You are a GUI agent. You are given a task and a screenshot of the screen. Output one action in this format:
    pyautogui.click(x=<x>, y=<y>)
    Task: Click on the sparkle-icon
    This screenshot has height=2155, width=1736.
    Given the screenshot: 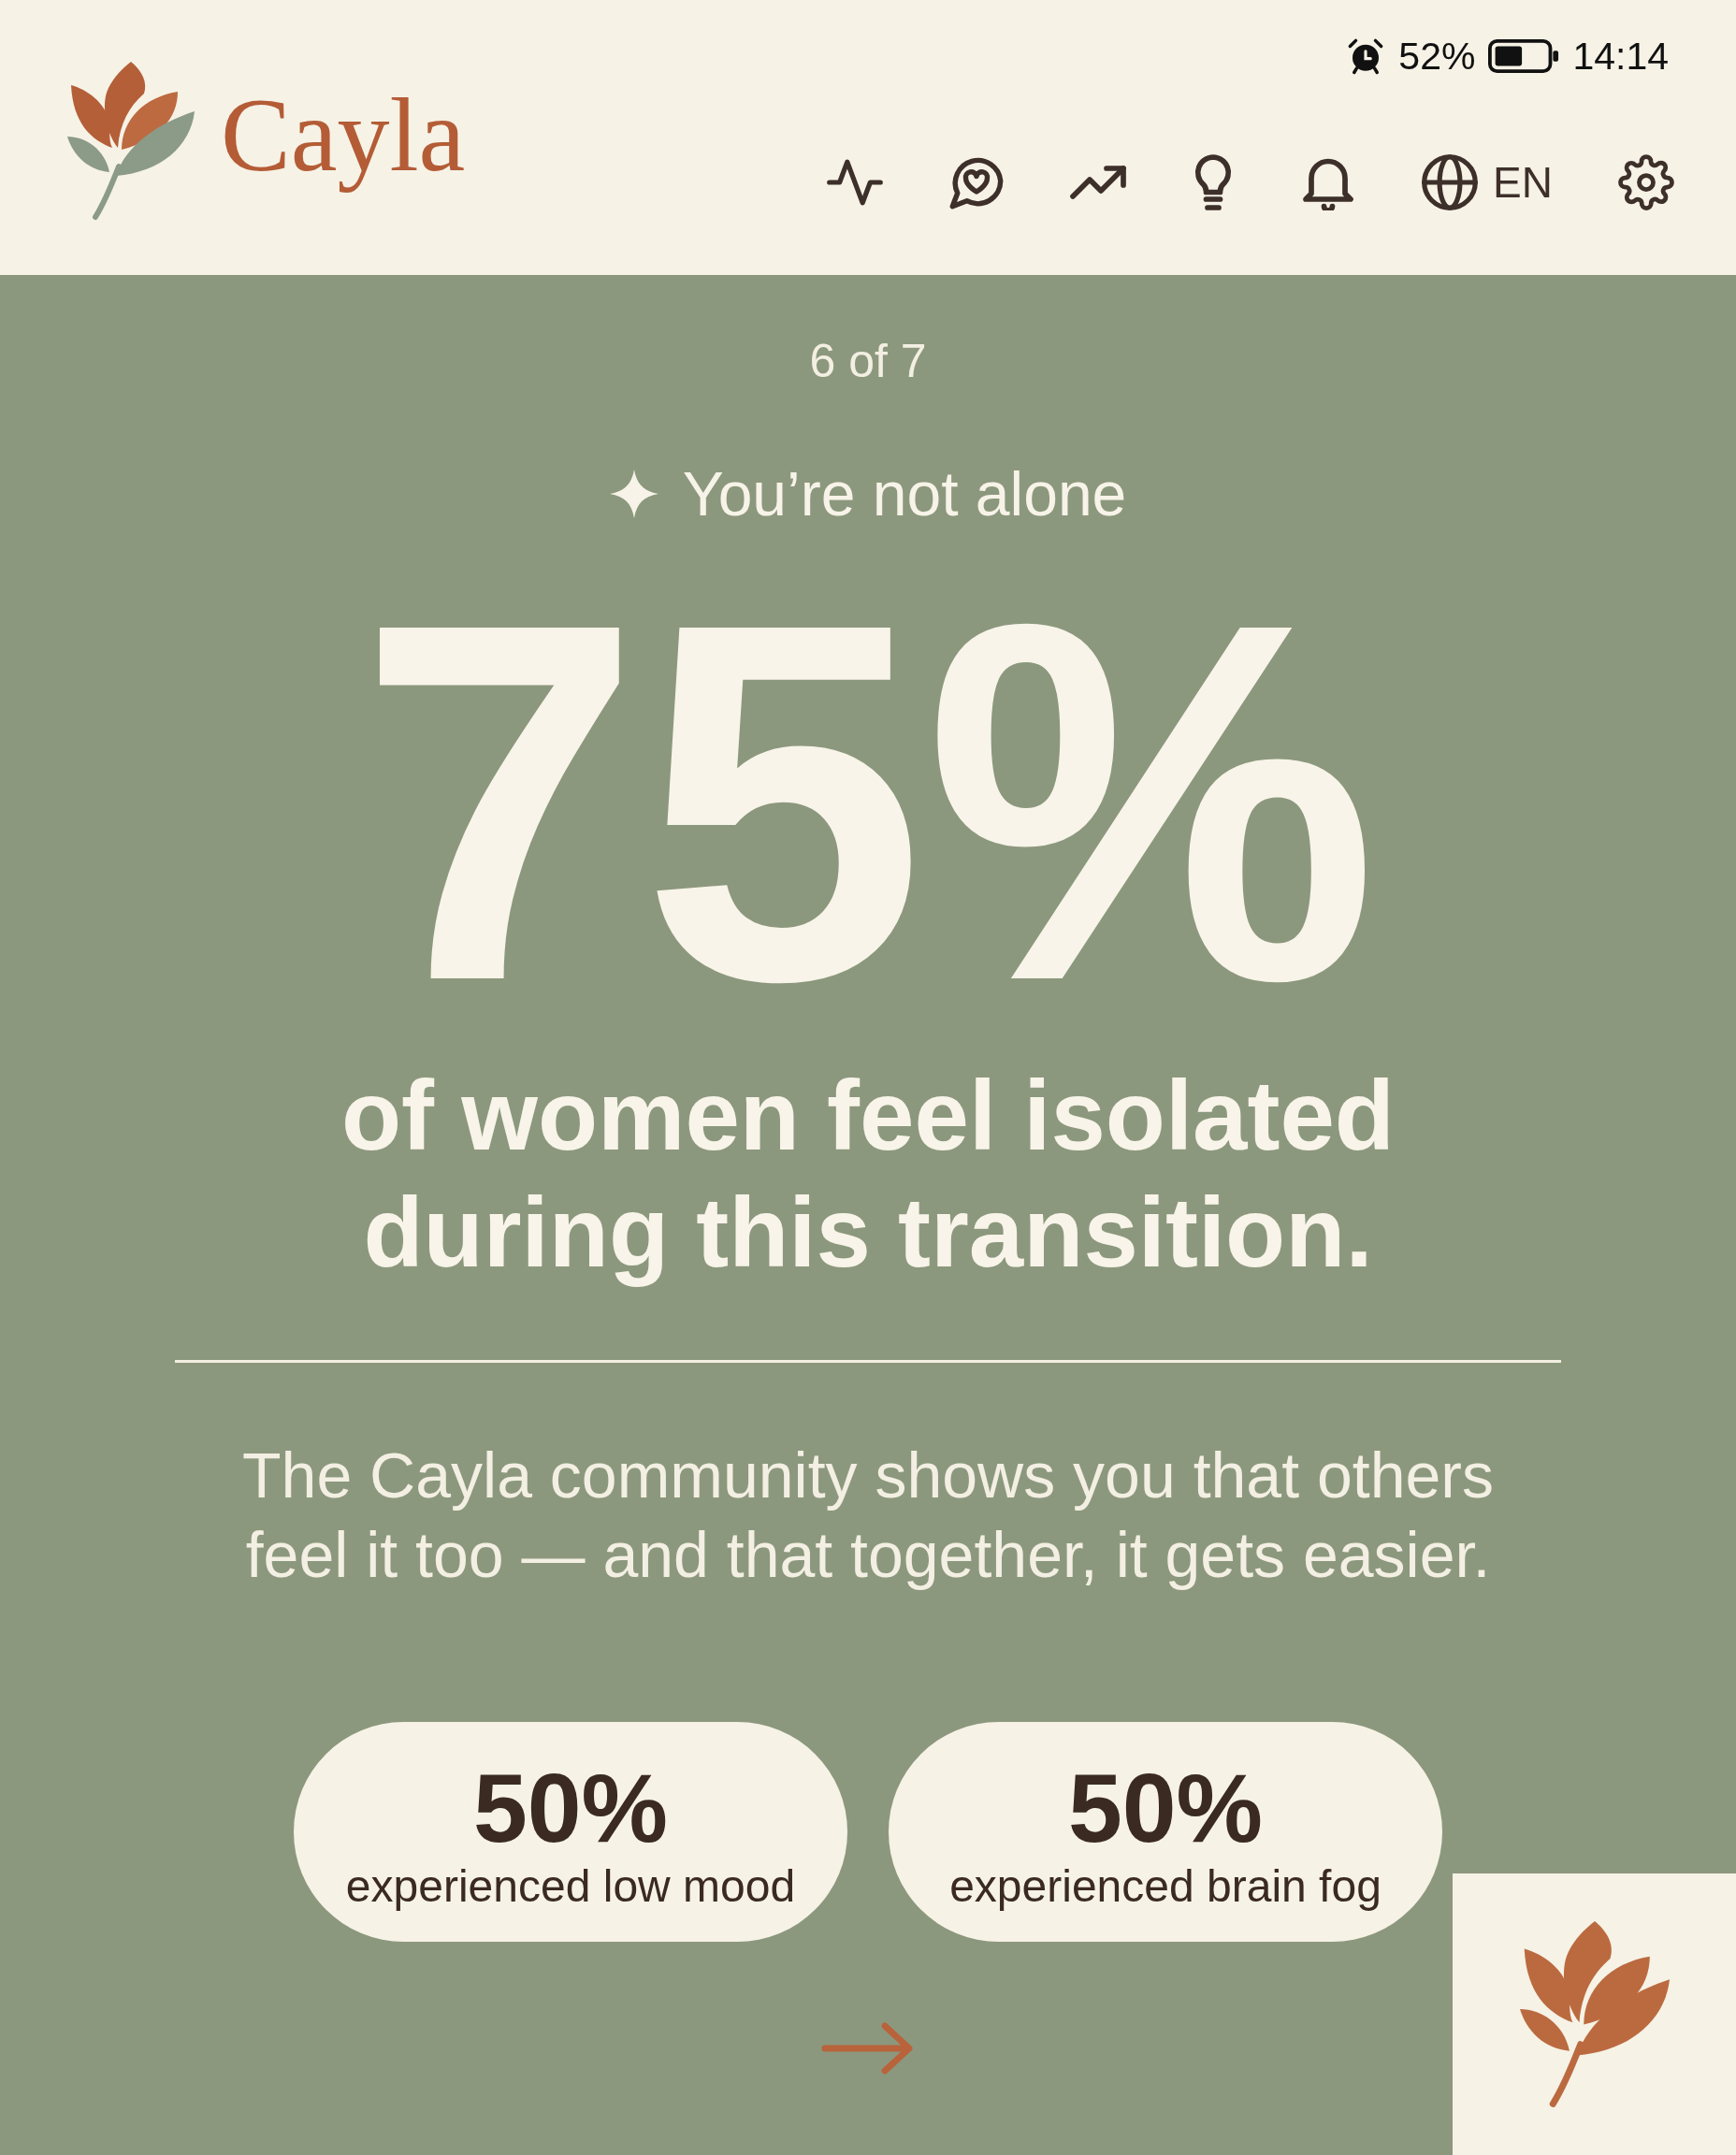 What is the action you would take?
    pyautogui.click(x=633, y=494)
    